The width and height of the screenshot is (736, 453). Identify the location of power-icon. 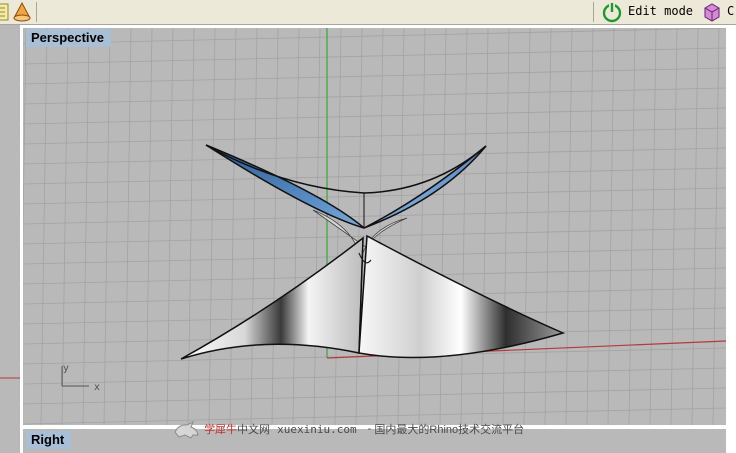
(612, 12).